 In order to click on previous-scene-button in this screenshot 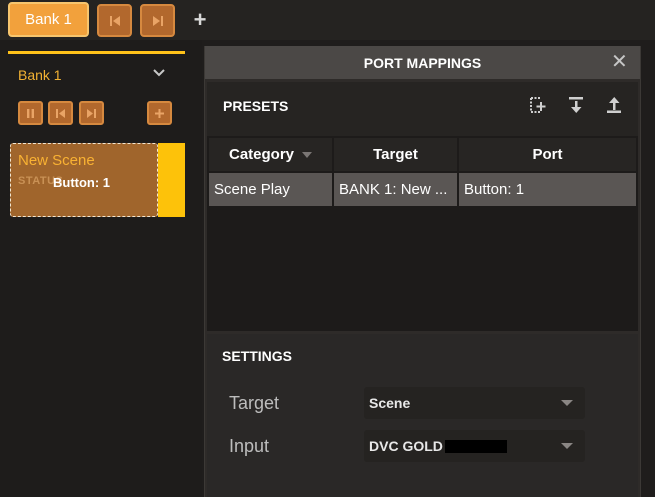, I will do `click(60, 113)`.